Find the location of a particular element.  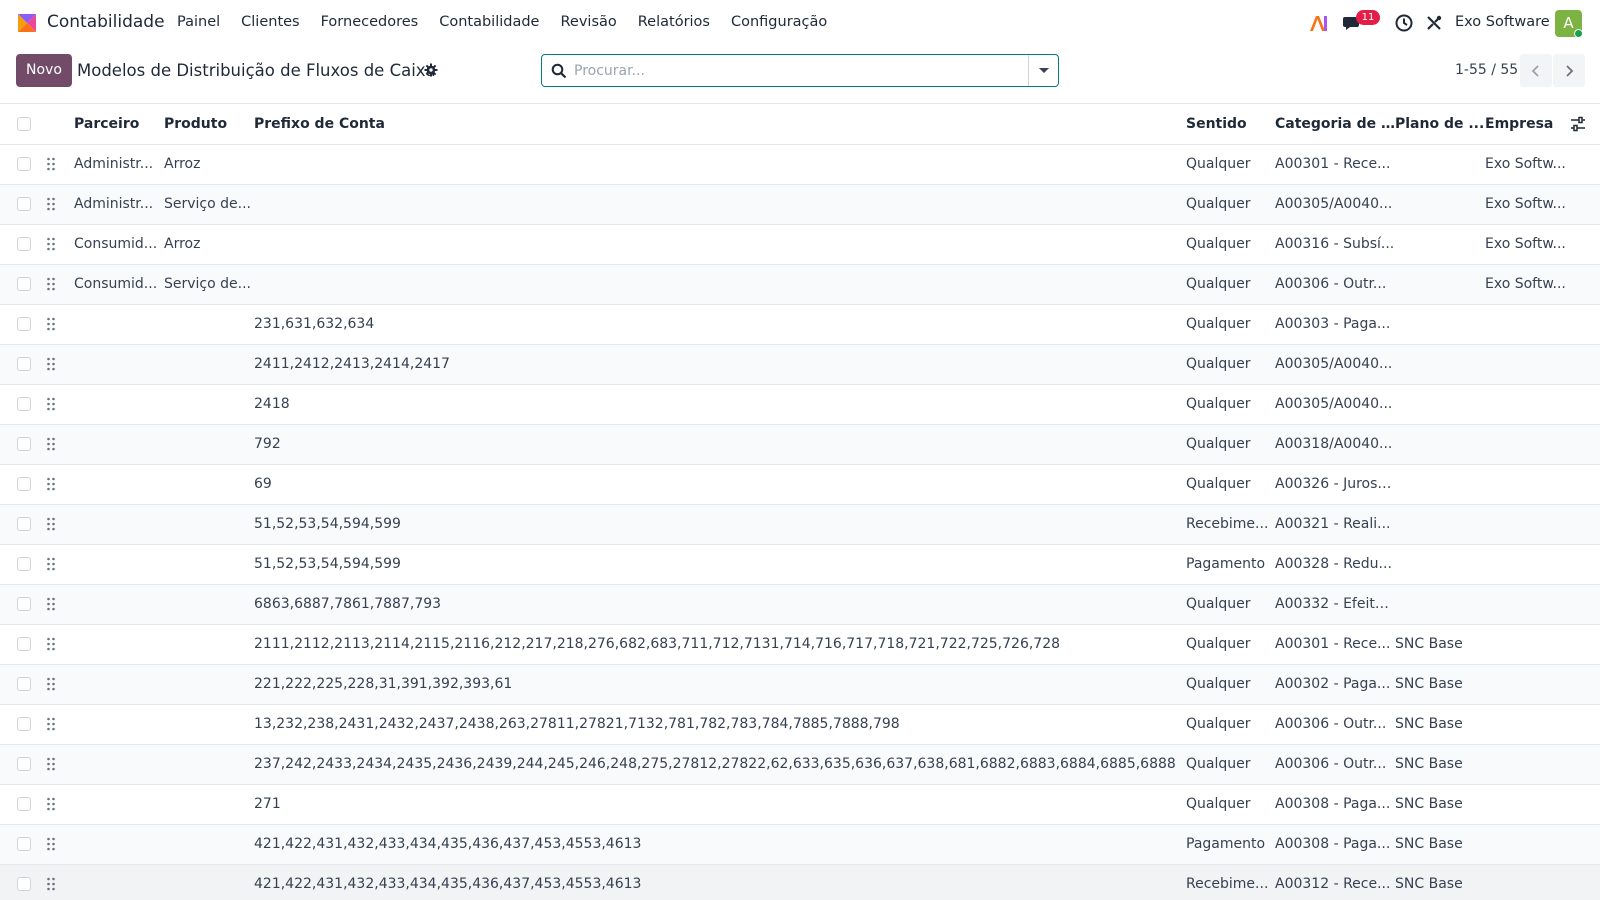

cell-product: Arroz is located at coordinates (209, 244).